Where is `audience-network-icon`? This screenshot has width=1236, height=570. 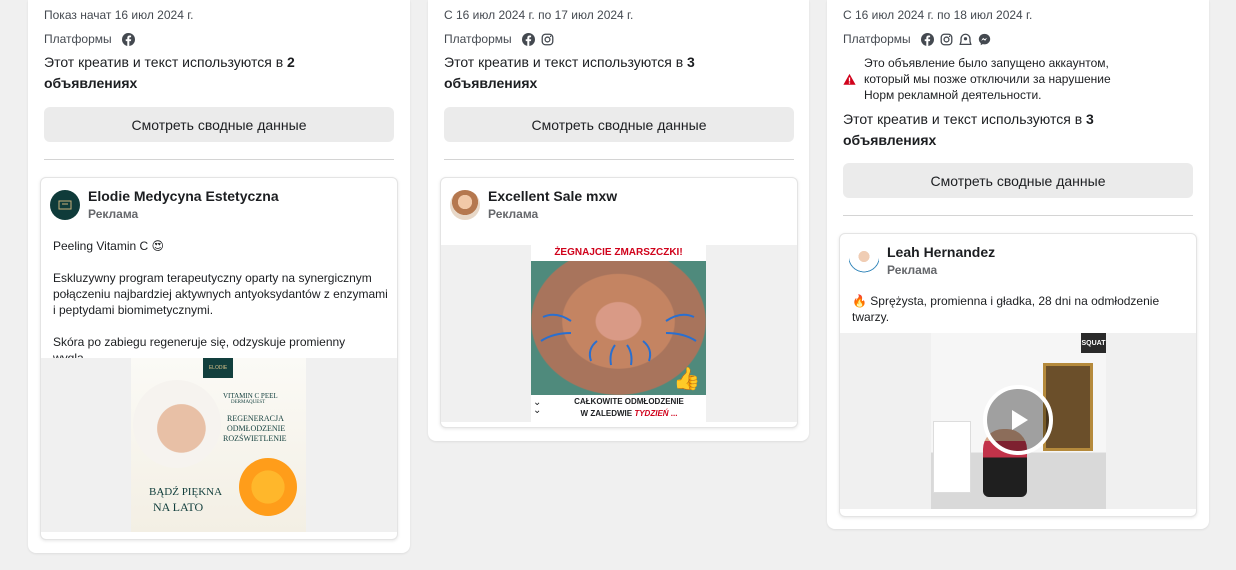
audience-network-icon is located at coordinates (965, 39).